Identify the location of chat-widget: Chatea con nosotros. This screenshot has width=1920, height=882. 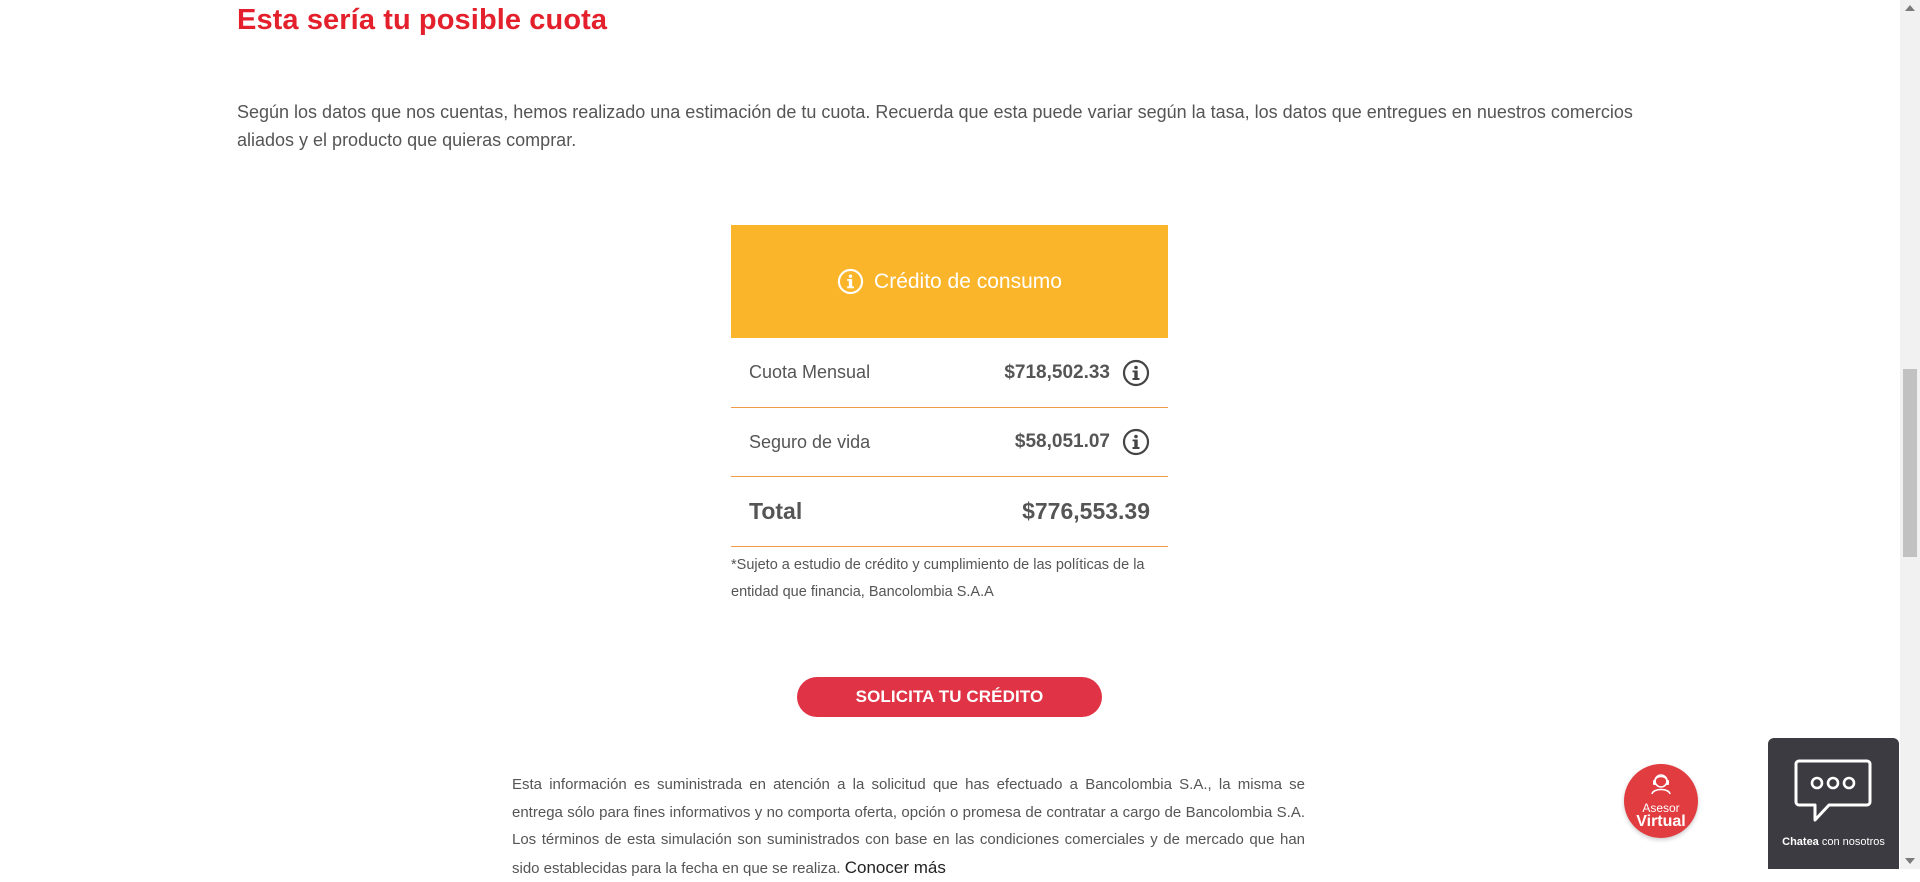
(1833, 803).